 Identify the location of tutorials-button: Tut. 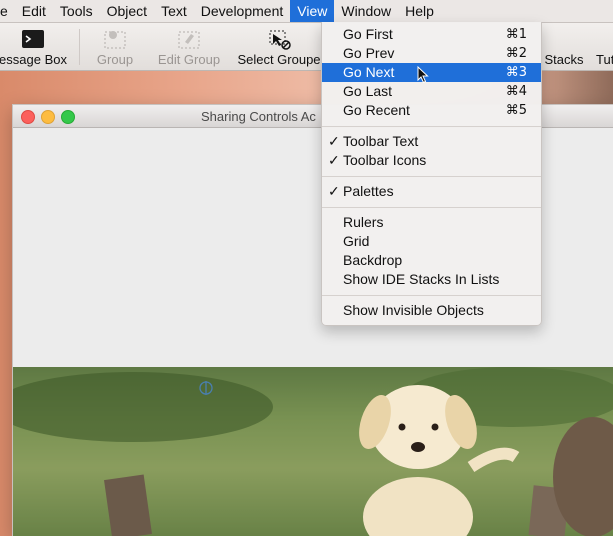
(604, 46).